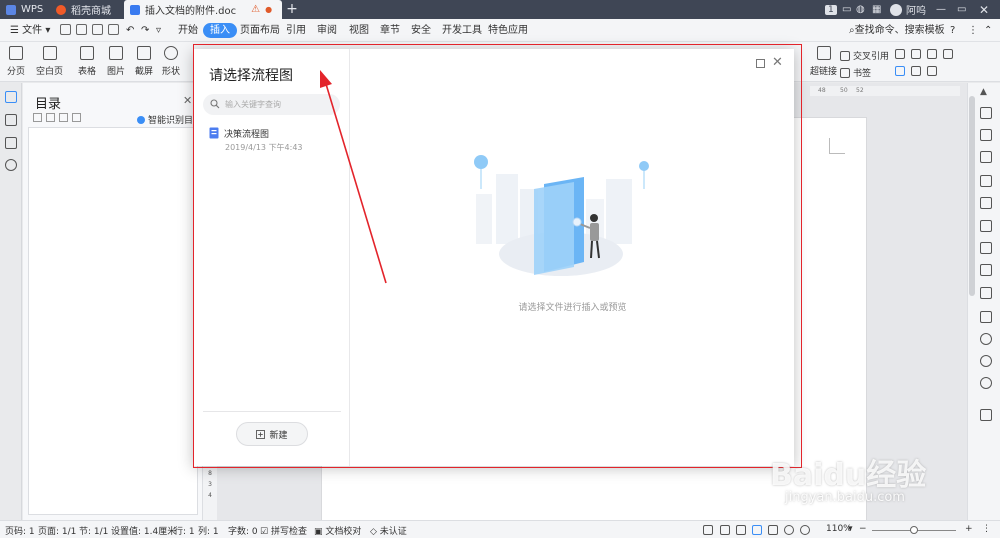 This screenshot has width=1000, height=538. What do you see at coordinates (421, 30) in the screenshot?
I see `menu-security: 安全` at bounding box center [421, 30].